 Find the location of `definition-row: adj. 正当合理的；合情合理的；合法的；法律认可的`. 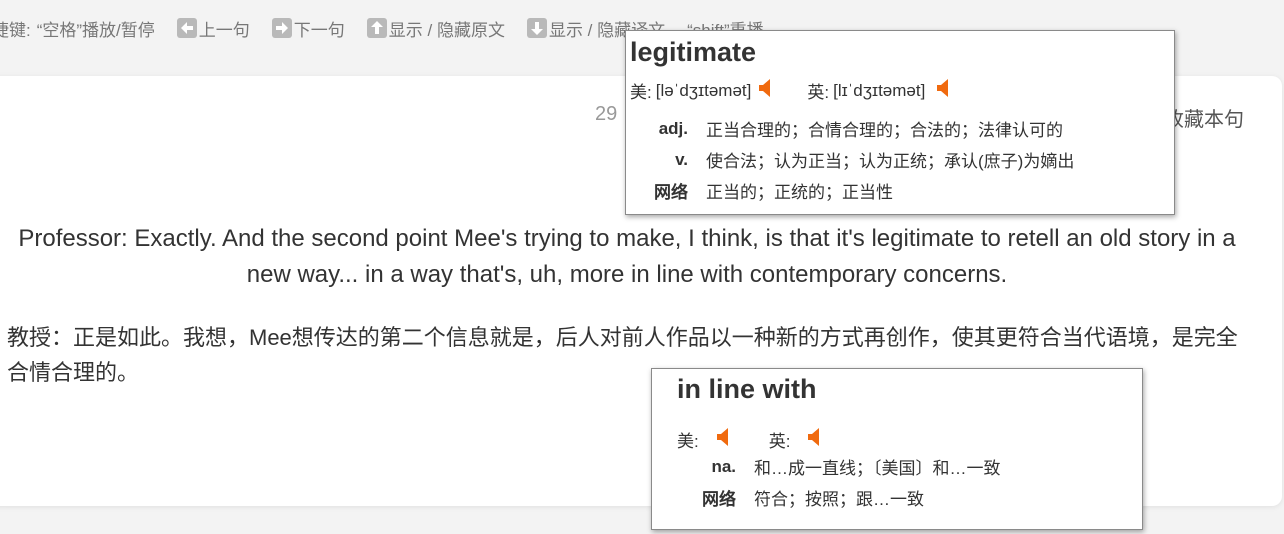

definition-row: adj. 正当合理的；合情合理的；合法的；法律认可的 is located at coordinates (850, 128).